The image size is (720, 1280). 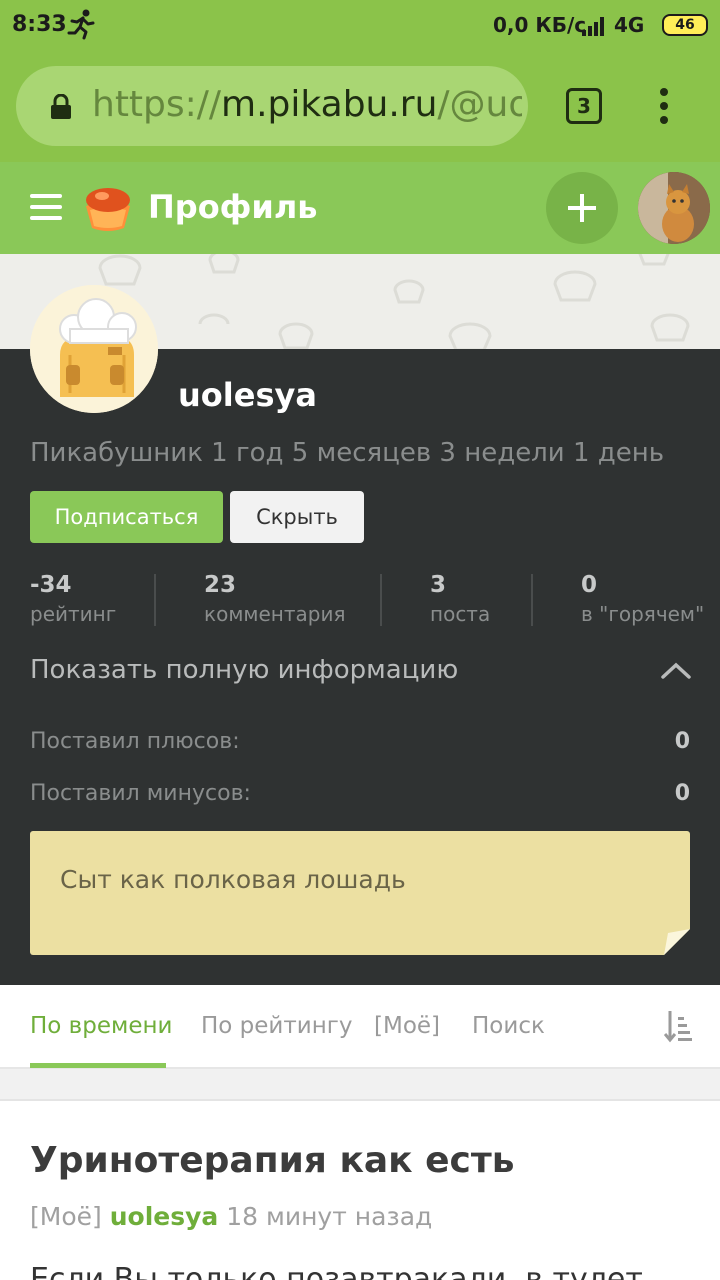 I want to click on tab-by-rating: По рейтингу, so click(x=276, y=1026).